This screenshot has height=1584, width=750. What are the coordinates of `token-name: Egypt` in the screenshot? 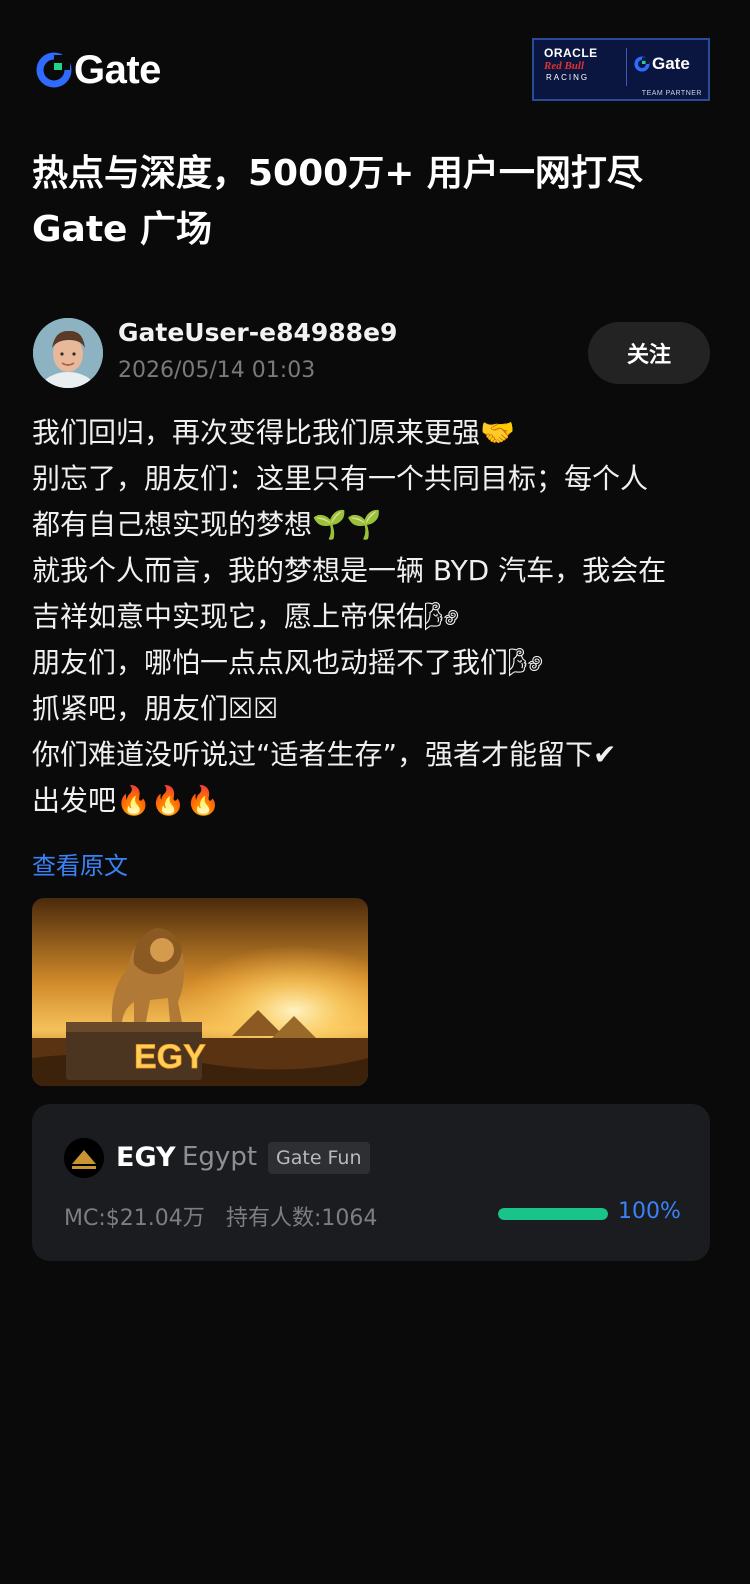 It's located at (220, 1157).